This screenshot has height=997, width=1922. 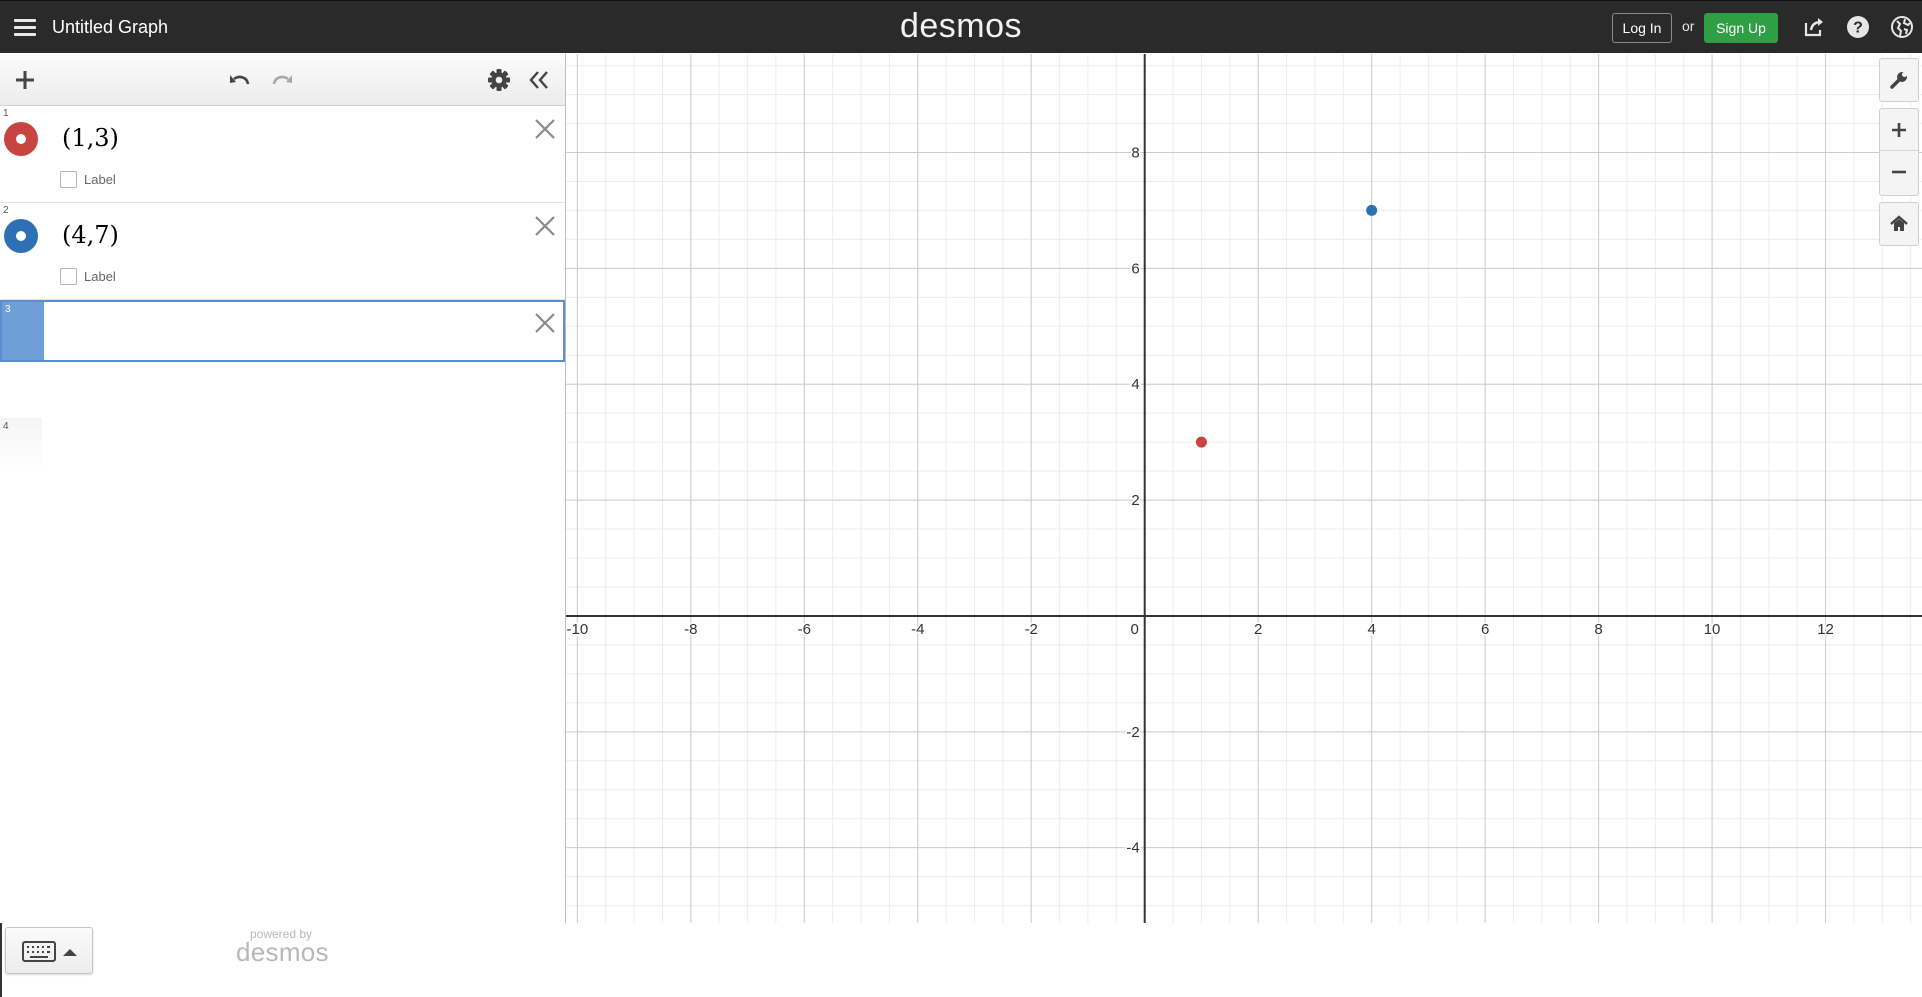 What do you see at coordinates (1132, 732) in the screenshot?
I see `y-tick-label: -2` at bounding box center [1132, 732].